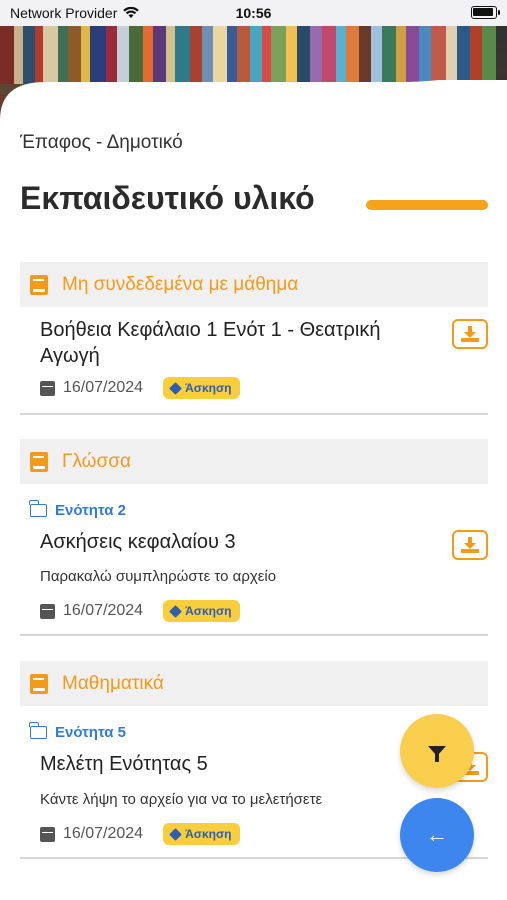  Describe the element at coordinates (131, 12) in the screenshot. I see `wifi-icon` at that location.